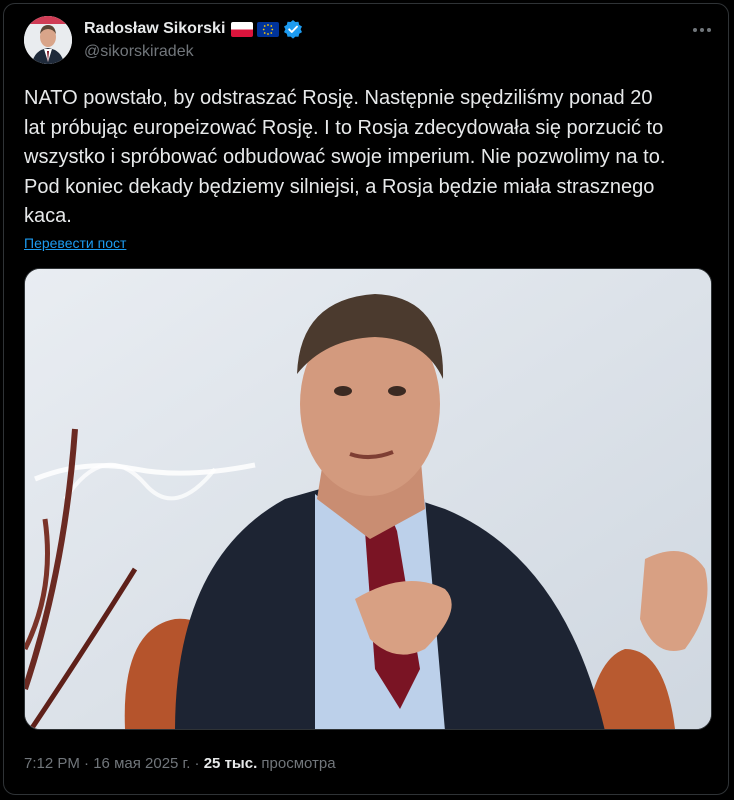 This screenshot has width=734, height=800. Describe the element at coordinates (141, 763) in the screenshot. I see `tweet-date: 16 мая 2025 г.` at that location.